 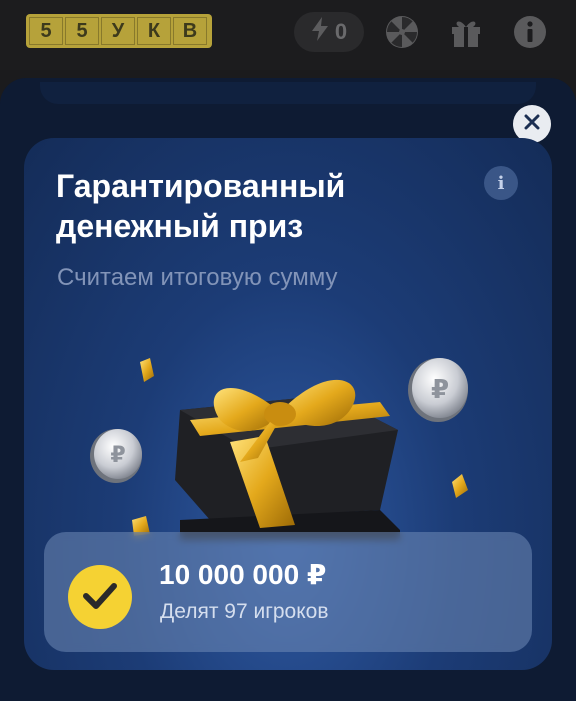 I want to click on lightning-icon, so click(x=320, y=32).